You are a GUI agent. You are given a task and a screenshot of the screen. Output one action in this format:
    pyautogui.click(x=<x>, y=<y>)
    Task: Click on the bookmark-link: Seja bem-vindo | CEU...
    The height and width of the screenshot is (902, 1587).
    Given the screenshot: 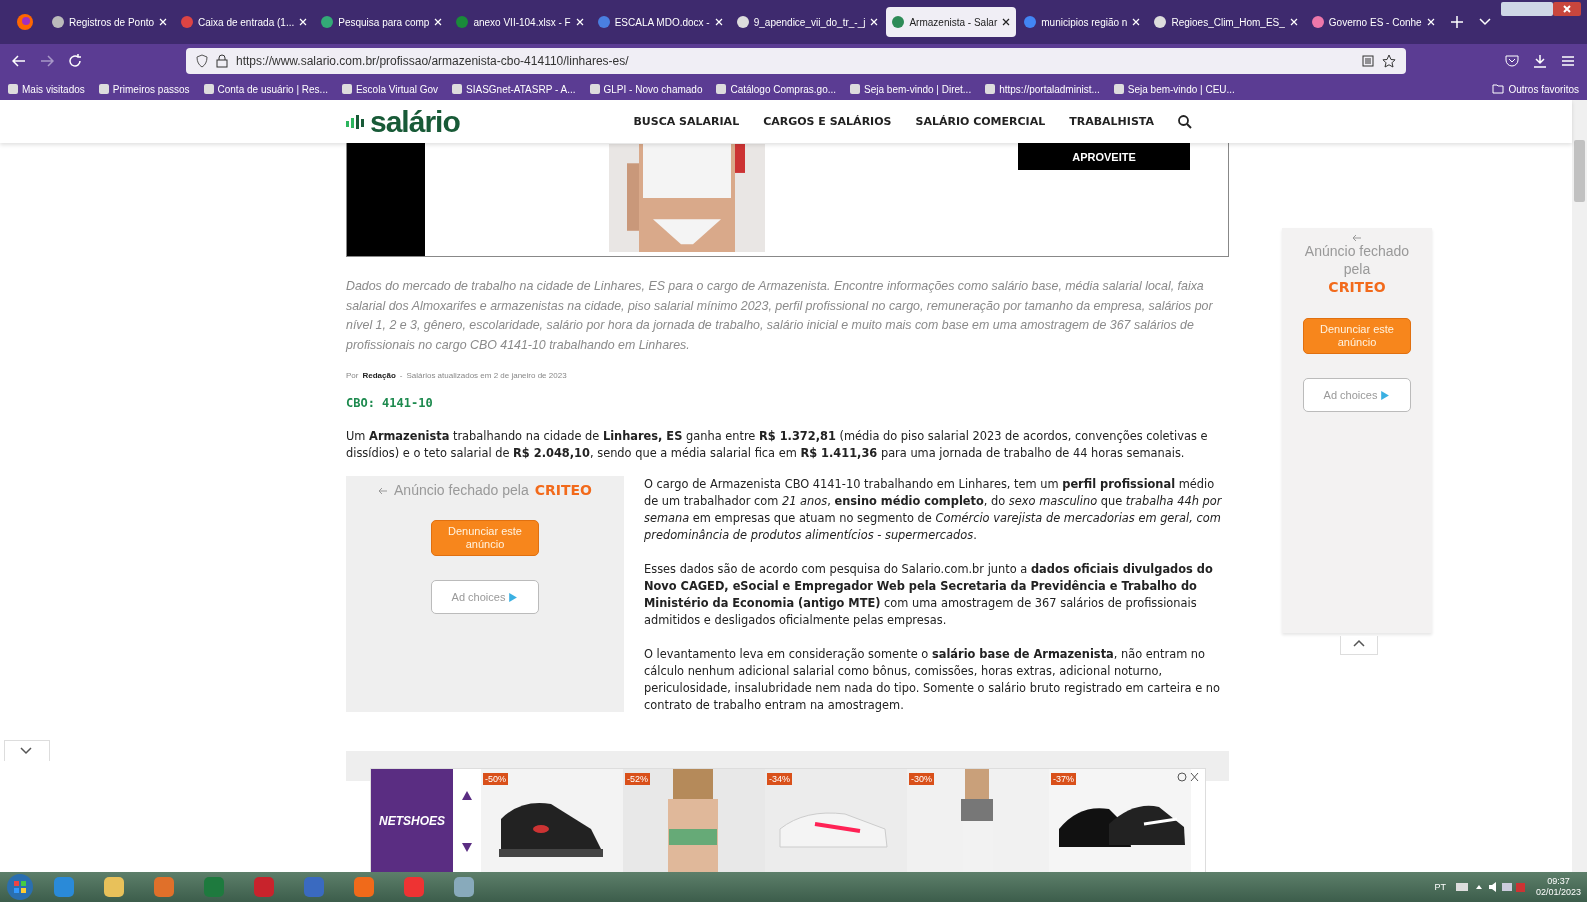 What is the action you would take?
    pyautogui.click(x=1174, y=89)
    